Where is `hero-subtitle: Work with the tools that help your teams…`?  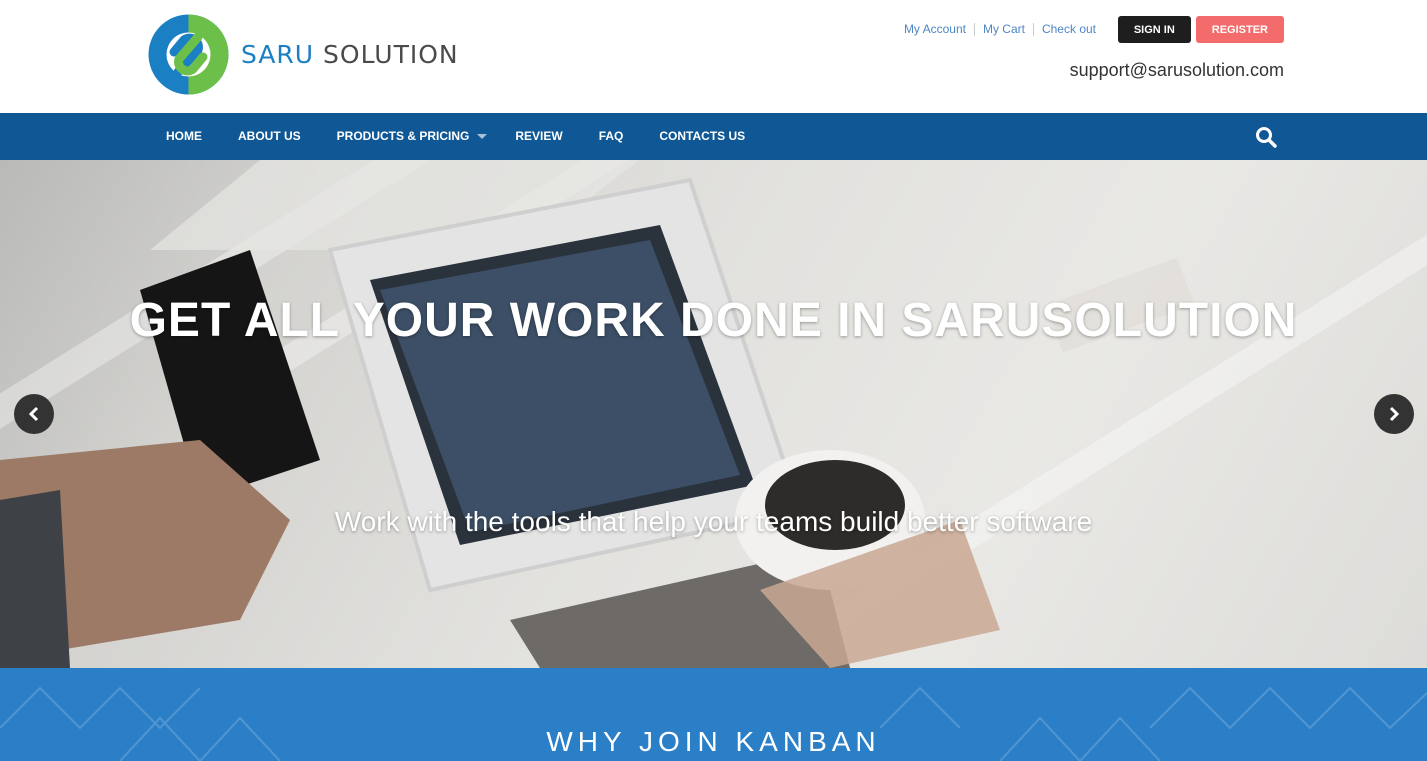
hero-subtitle: Work with the tools that help your teams… is located at coordinates (713, 521).